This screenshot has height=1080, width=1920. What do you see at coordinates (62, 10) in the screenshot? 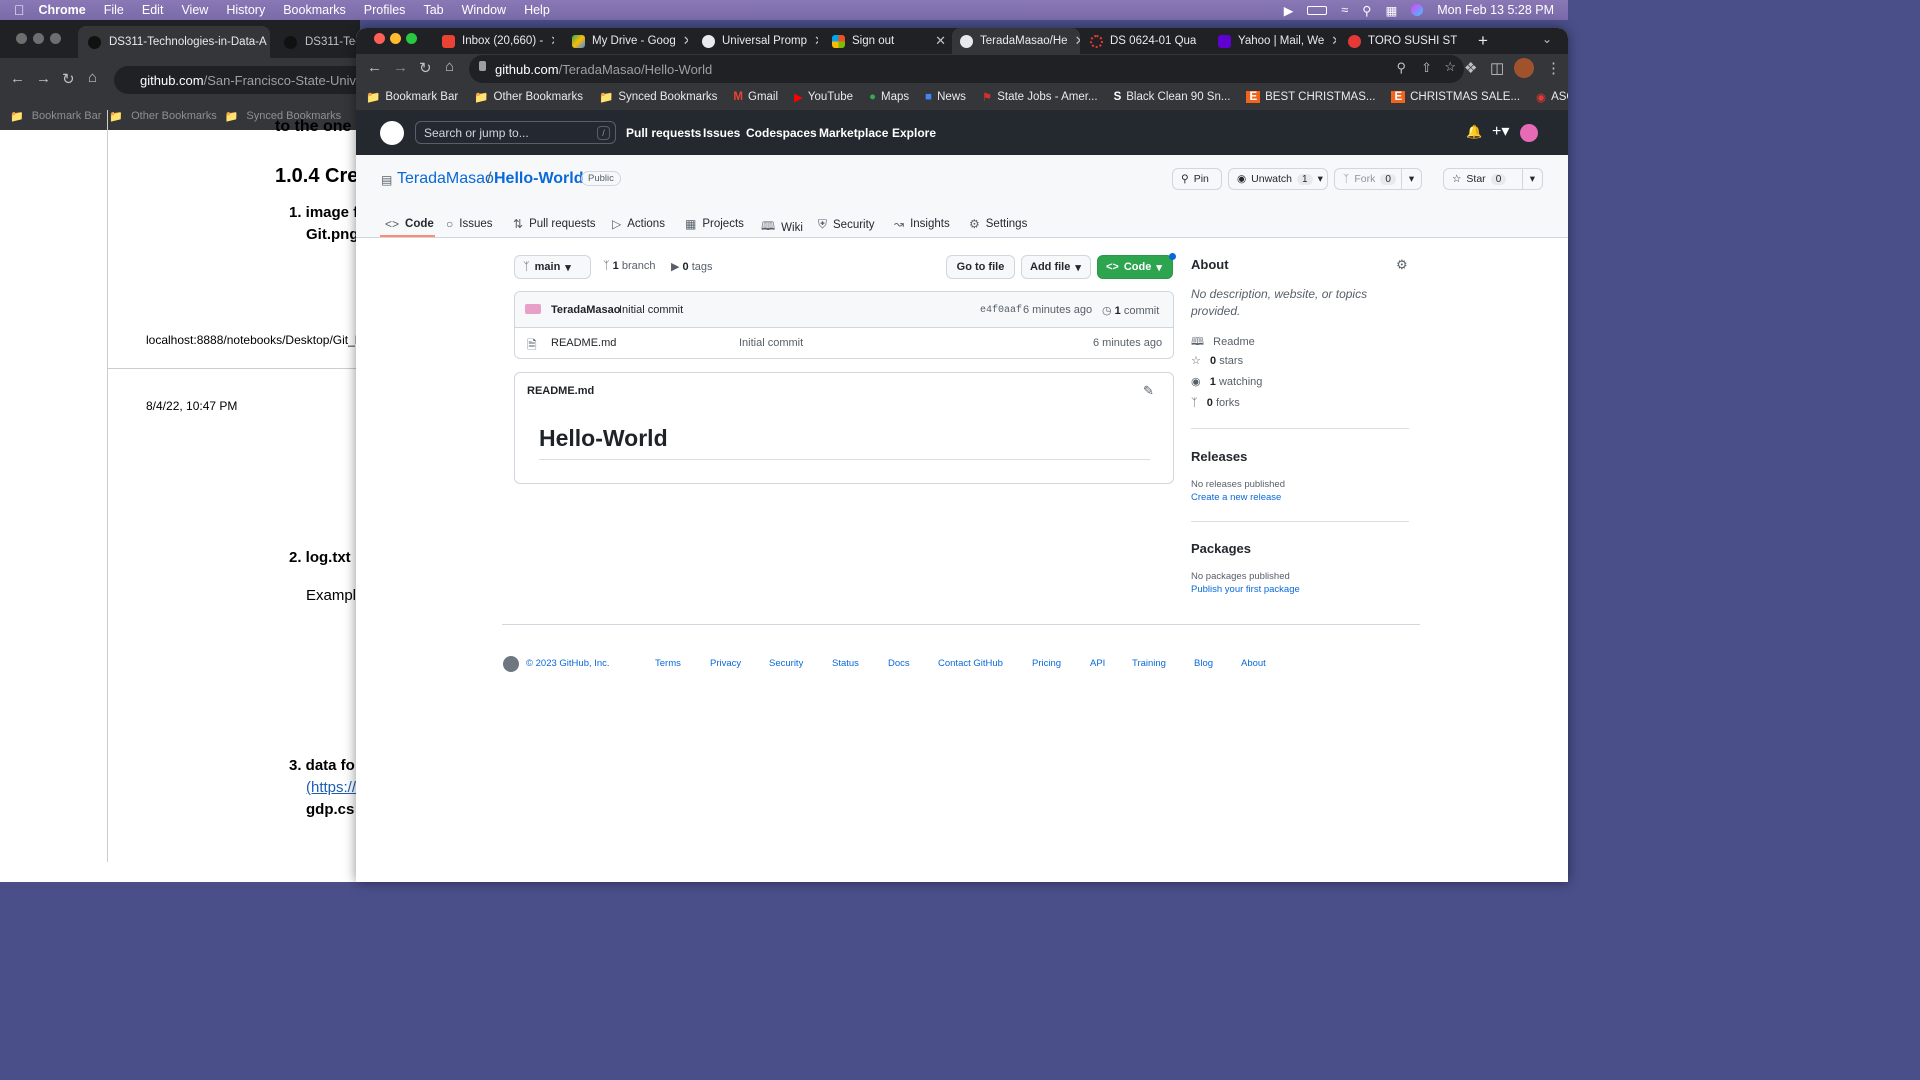
I see `menu-app-name: Chrome` at bounding box center [62, 10].